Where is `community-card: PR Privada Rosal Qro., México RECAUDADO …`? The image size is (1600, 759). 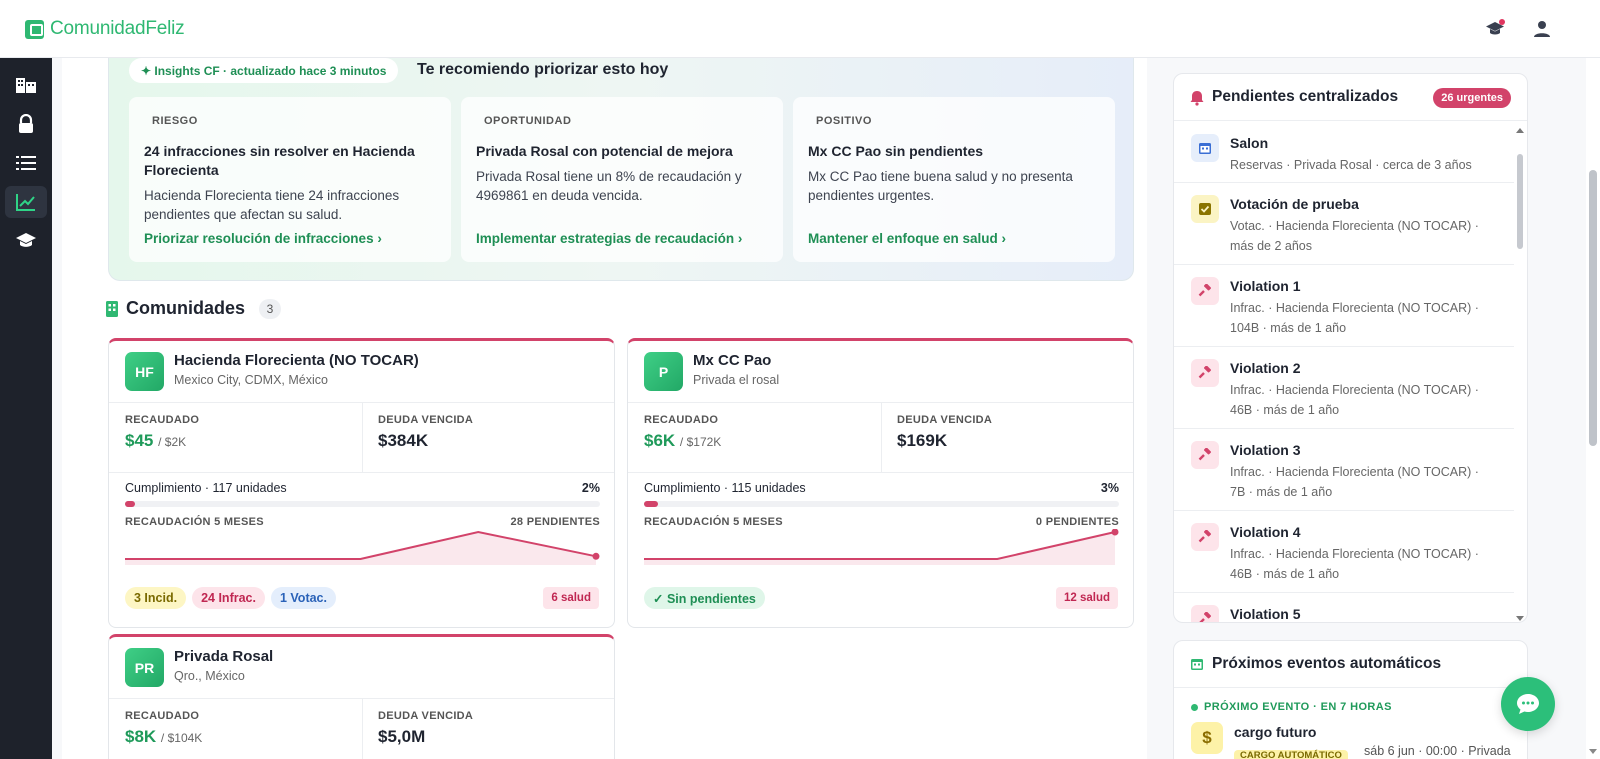 community-card: PR Privada Rosal Qro., México RECAUDADO … is located at coordinates (361, 696).